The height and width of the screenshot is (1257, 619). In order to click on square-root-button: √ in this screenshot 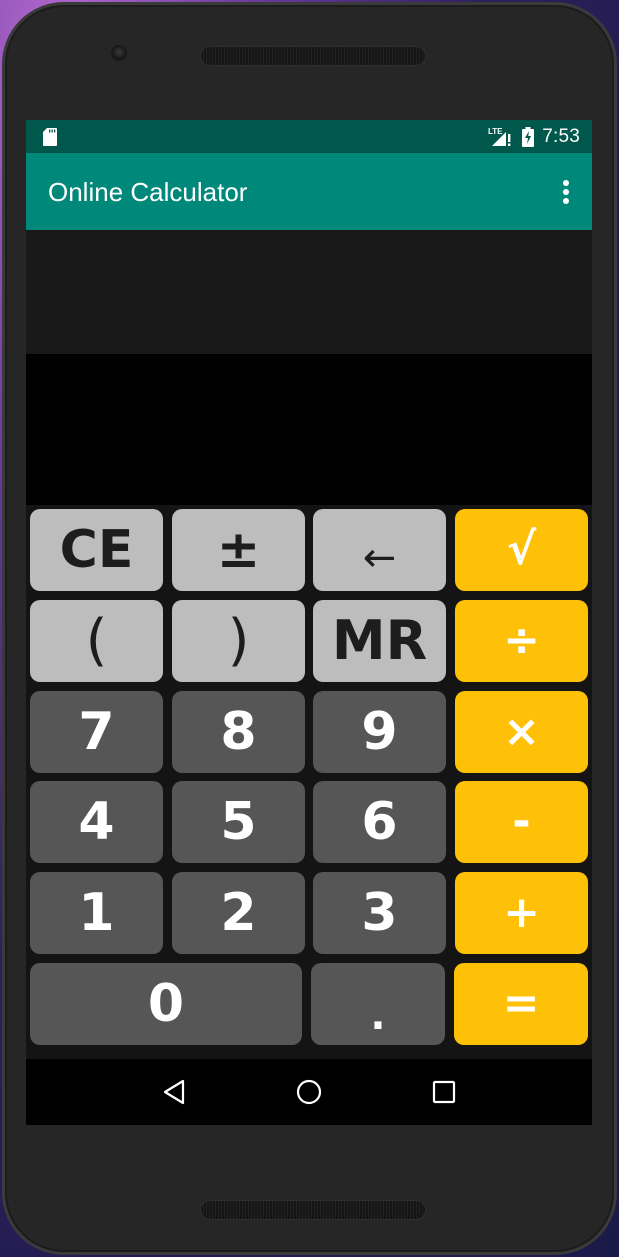, I will do `click(521, 550)`.